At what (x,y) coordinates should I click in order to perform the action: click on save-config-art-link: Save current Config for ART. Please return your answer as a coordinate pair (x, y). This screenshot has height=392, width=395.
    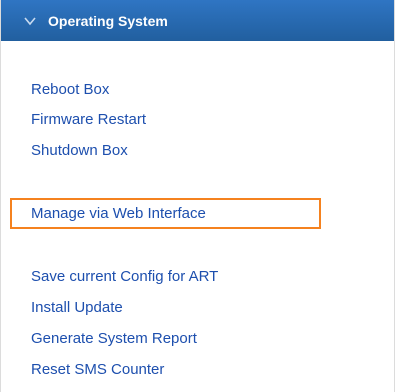
    Looking at the image, I should click on (124, 276).